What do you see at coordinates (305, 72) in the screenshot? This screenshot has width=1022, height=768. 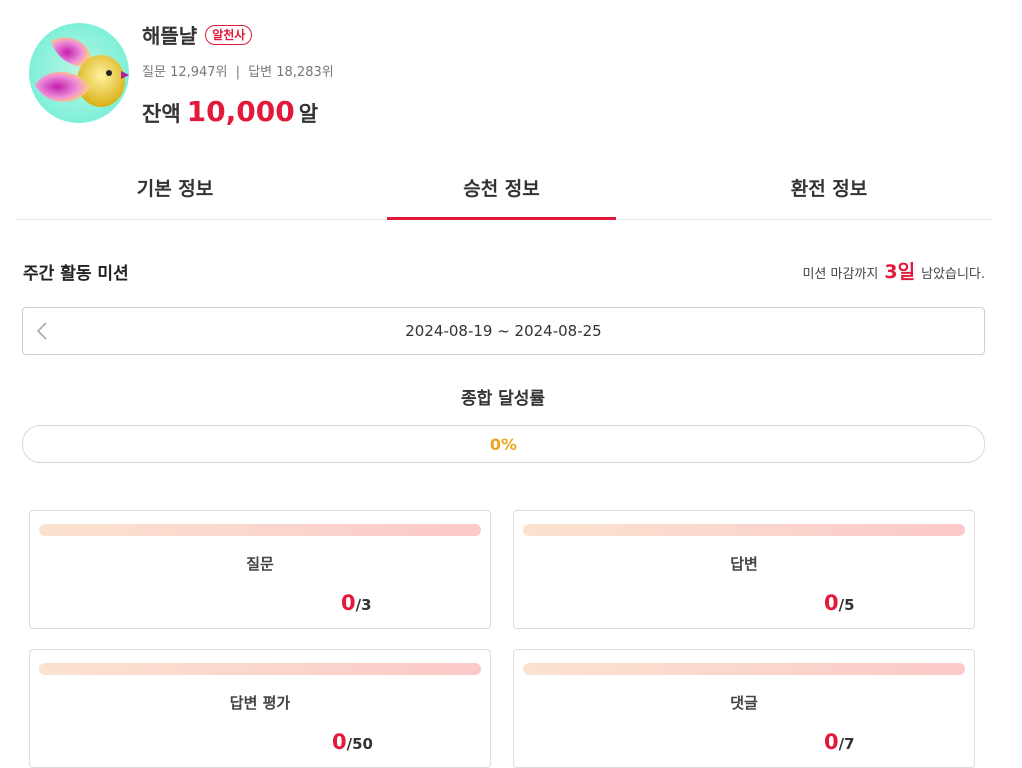 I see `answer-rank: 18,283위` at bounding box center [305, 72].